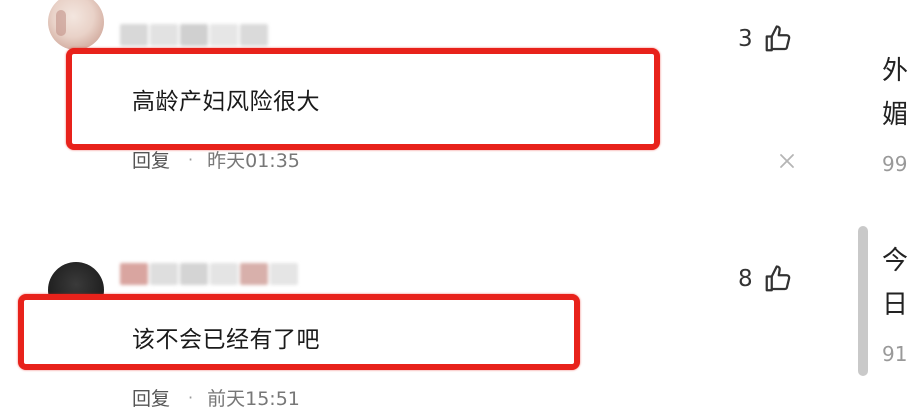 The image size is (908, 420). Describe the element at coordinates (863, 301) in the screenshot. I see `scrollbar-thumb` at that location.